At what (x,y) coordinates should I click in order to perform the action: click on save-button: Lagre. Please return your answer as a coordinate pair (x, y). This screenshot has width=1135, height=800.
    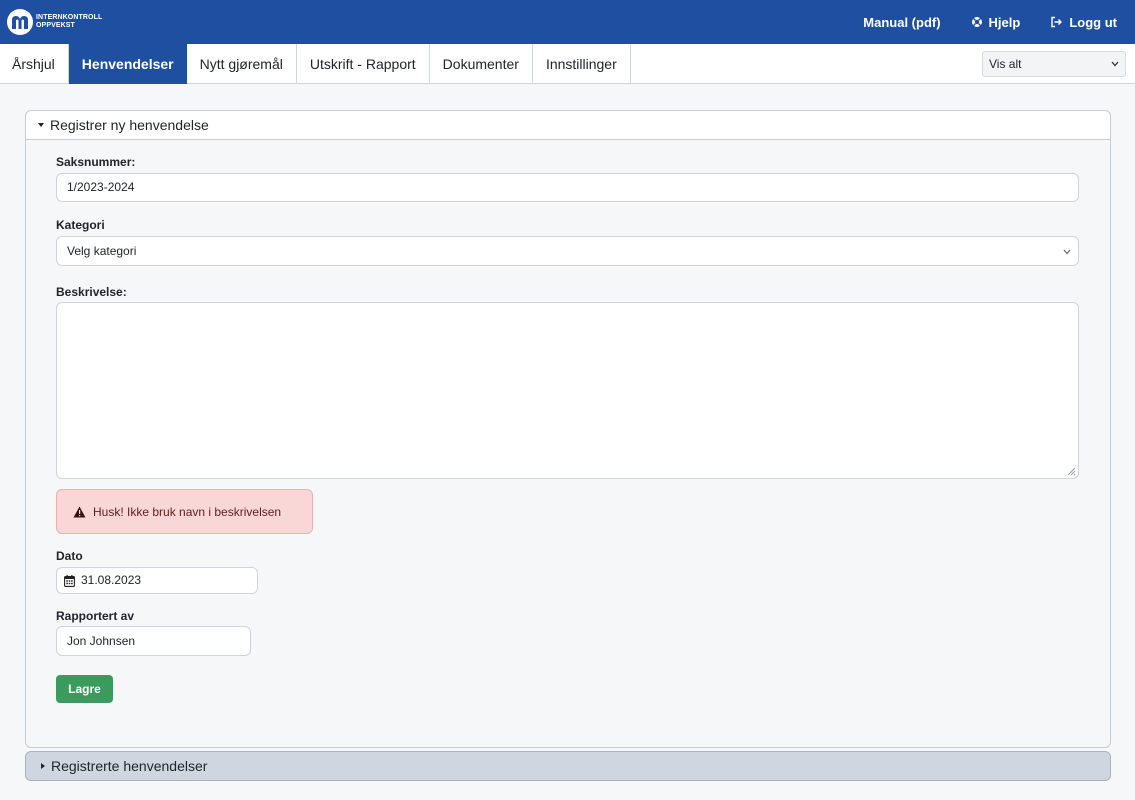
    Looking at the image, I should click on (84, 689).